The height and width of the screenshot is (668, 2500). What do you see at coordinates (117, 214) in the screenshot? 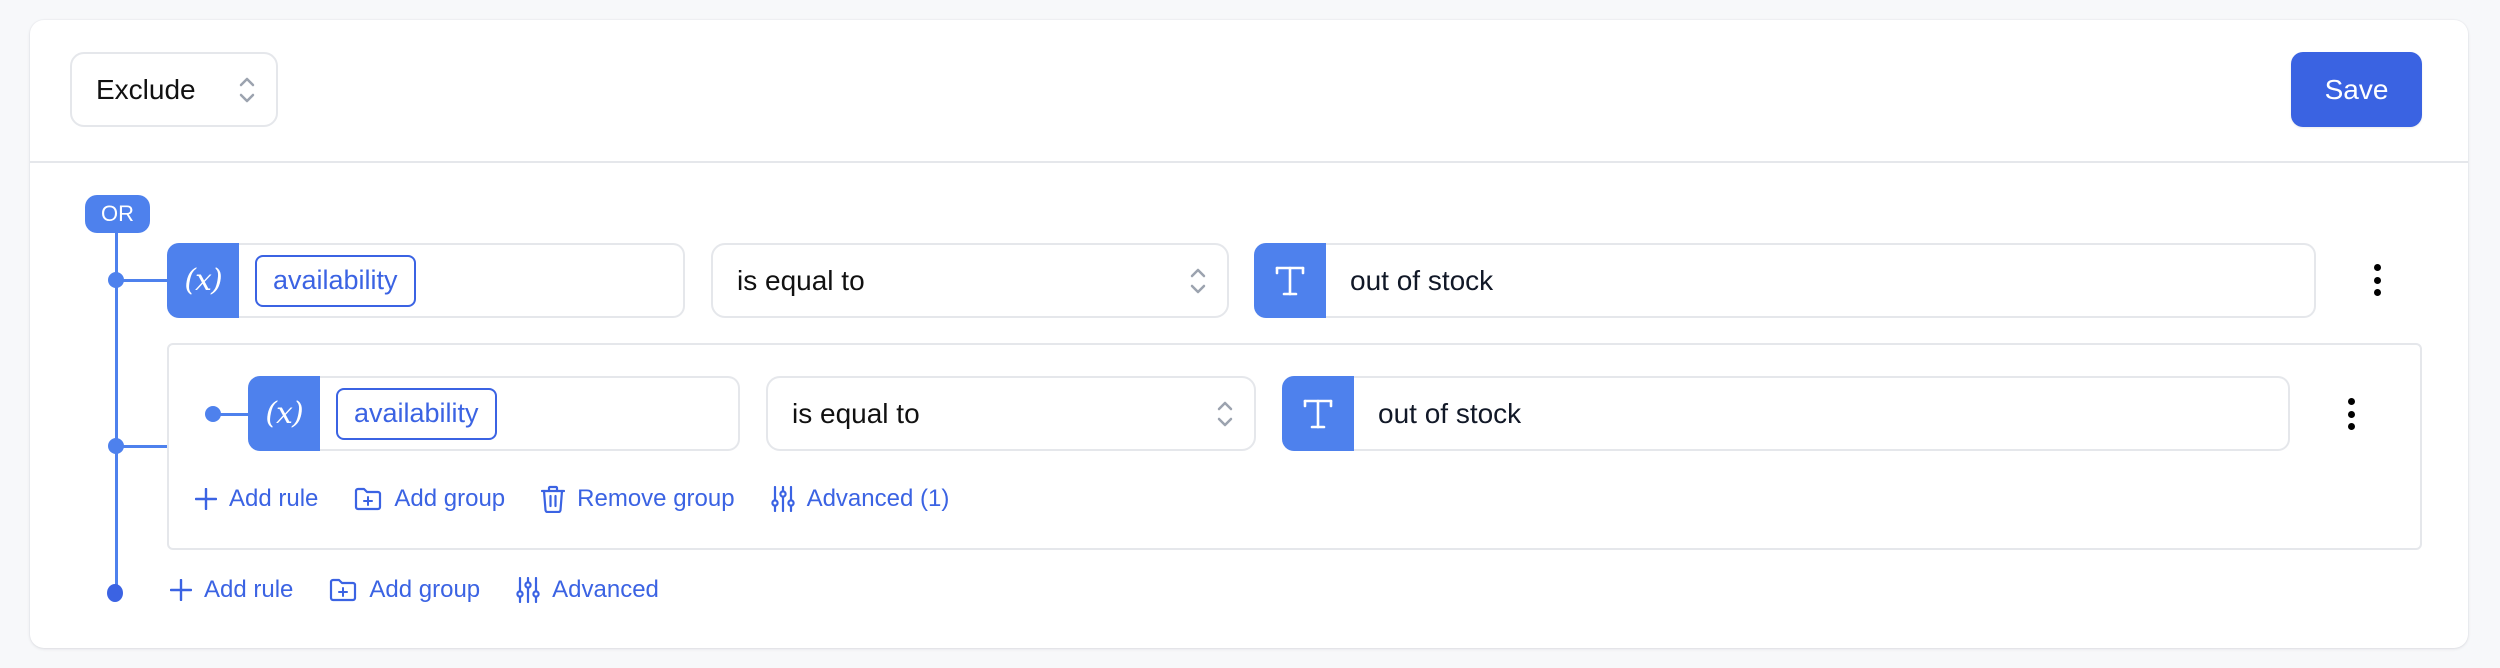
I see `combinator-badge: OR` at bounding box center [117, 214].